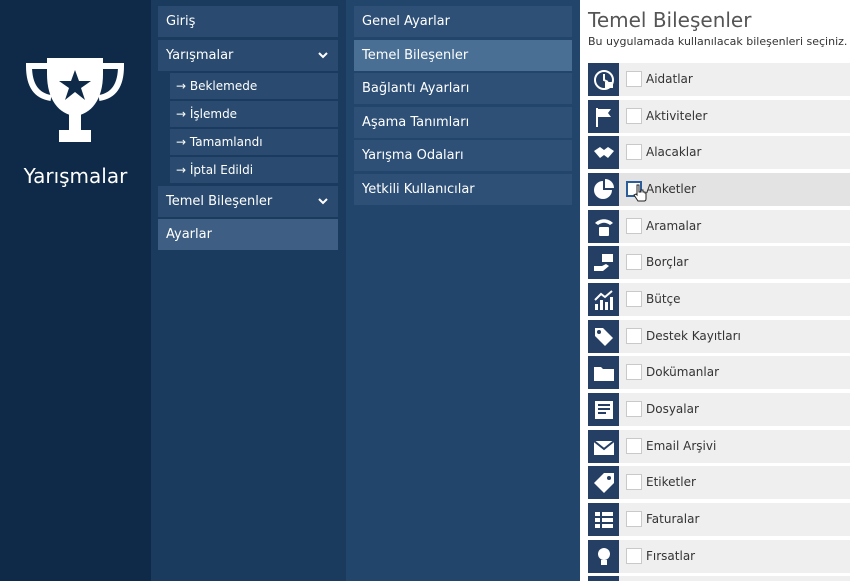 The height and width of the screenshot is (581, 850). Describe the element at coordinates (603, 299) in the screenshot. I see `growth-chart-icon` at that location.